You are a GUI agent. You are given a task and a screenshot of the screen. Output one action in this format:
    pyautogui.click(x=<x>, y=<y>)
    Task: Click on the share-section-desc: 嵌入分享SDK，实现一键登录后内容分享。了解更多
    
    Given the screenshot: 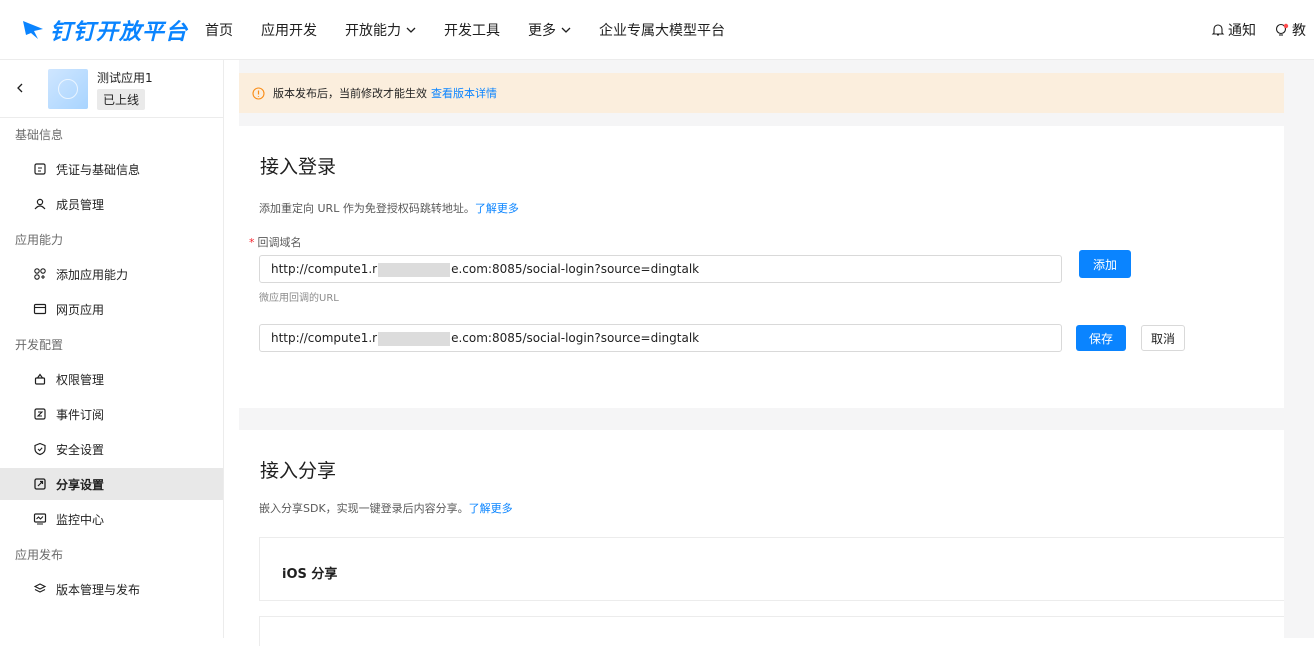 What is the action you would take?
    pyautogui.click(x=386, y=508)
    